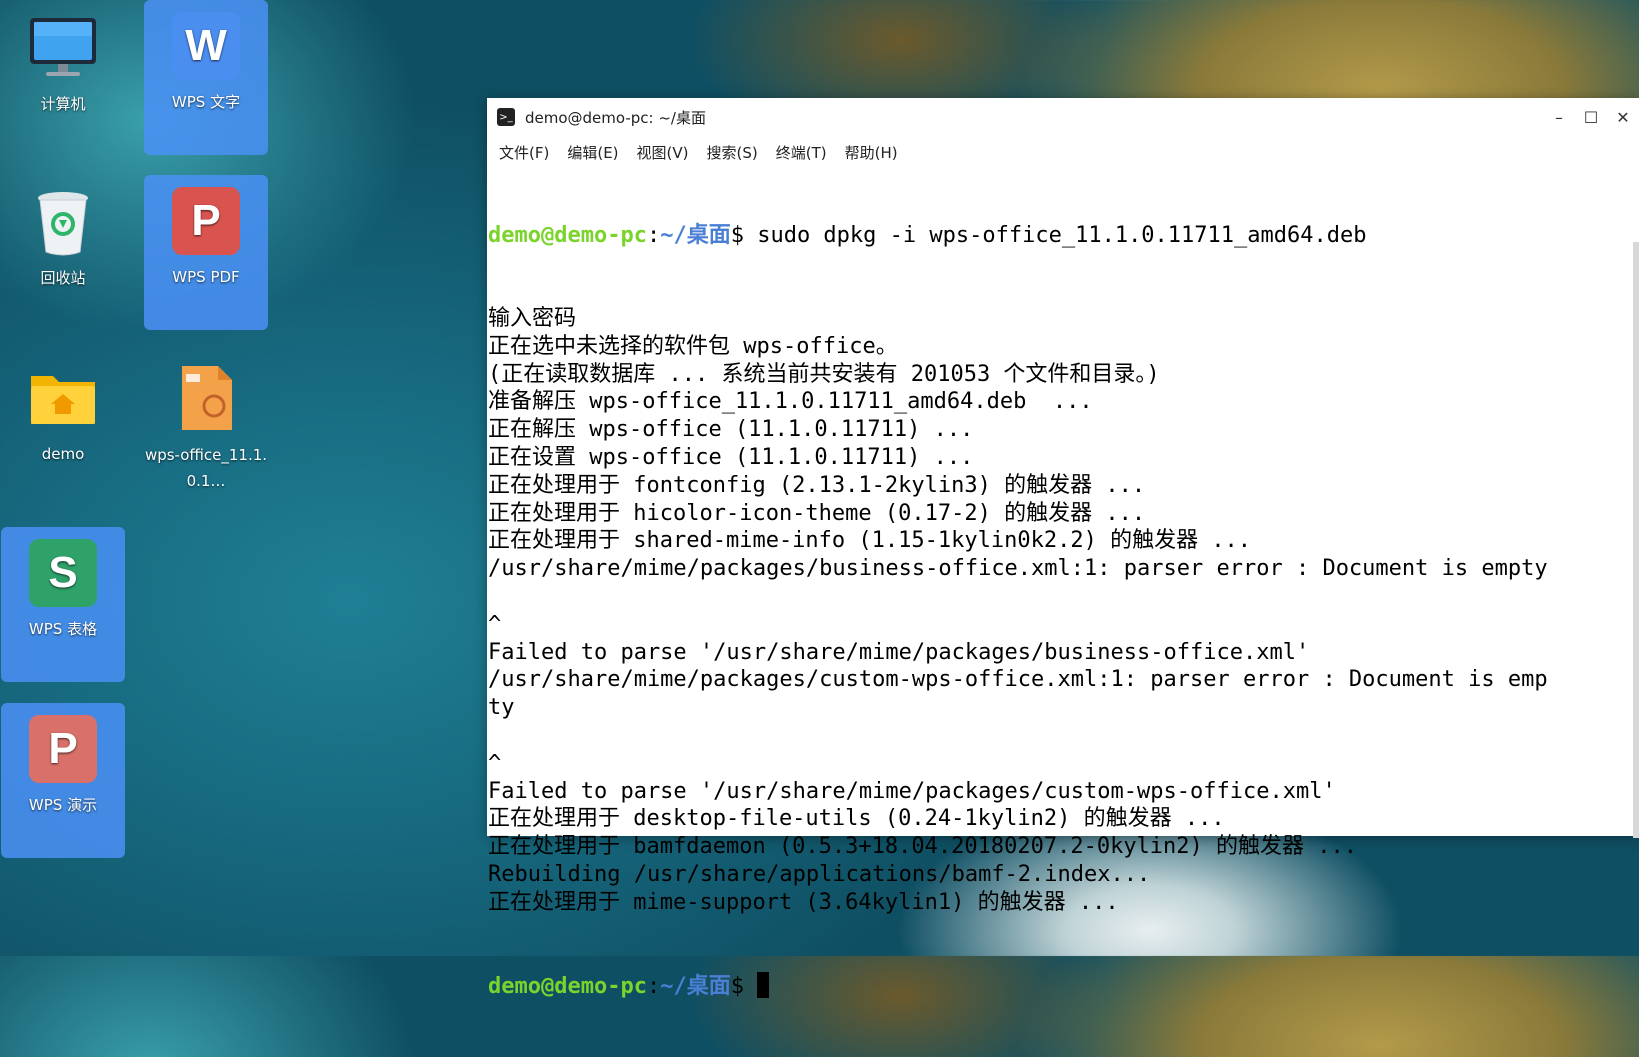  Describe the element at coordinates (871, 152) in the screenshot. I see `menu-help: 帮助(H)` at that location.